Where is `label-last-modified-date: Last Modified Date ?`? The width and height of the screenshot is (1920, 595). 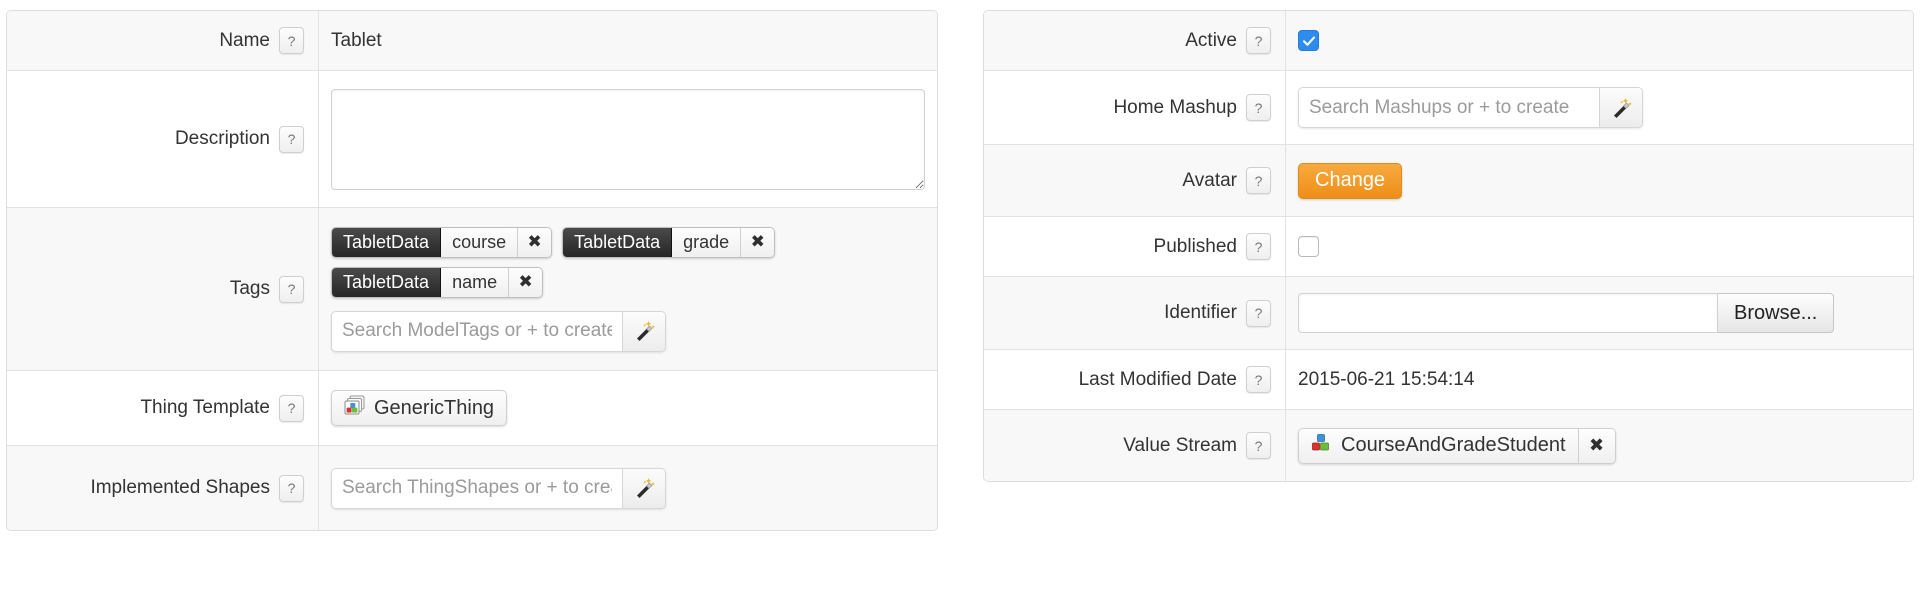 label-last-modified-date: Last Modified Date ? is located at coordinates (1135, 379).